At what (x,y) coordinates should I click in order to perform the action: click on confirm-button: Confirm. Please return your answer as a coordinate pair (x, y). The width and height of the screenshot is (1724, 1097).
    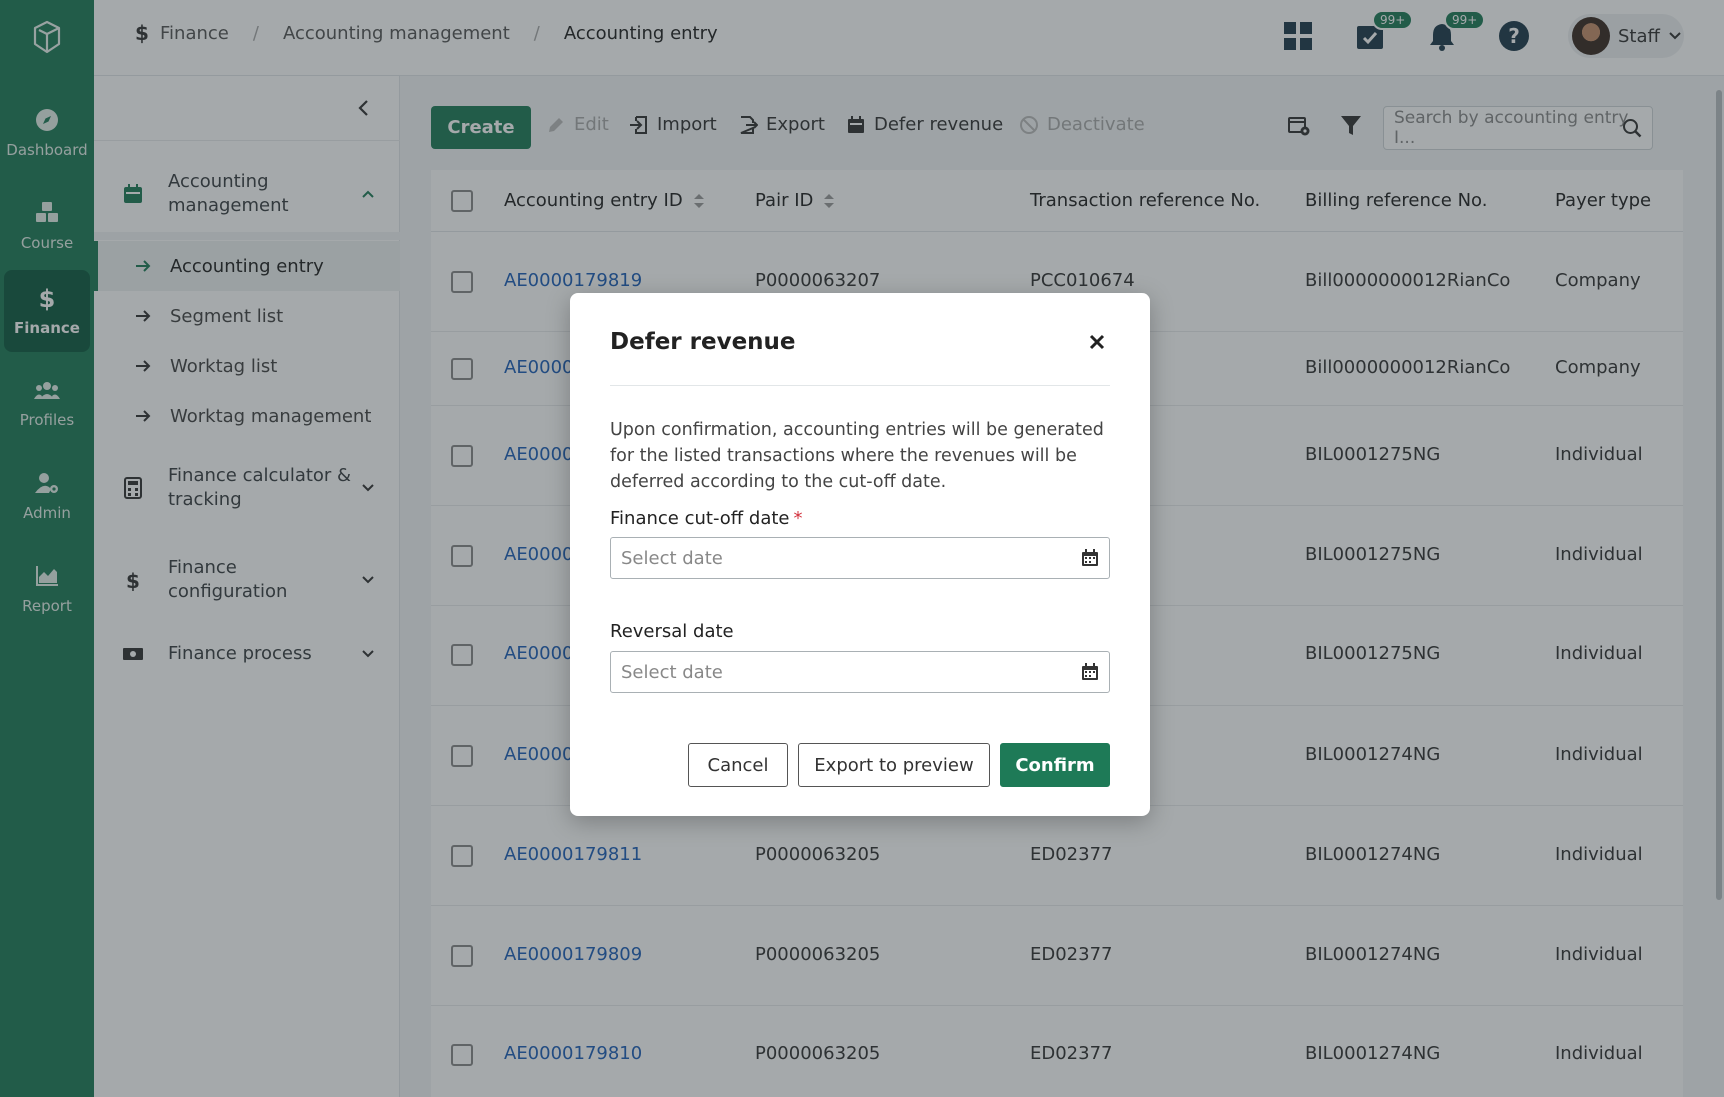
    Looking at the image, I should click on (1055, 765).